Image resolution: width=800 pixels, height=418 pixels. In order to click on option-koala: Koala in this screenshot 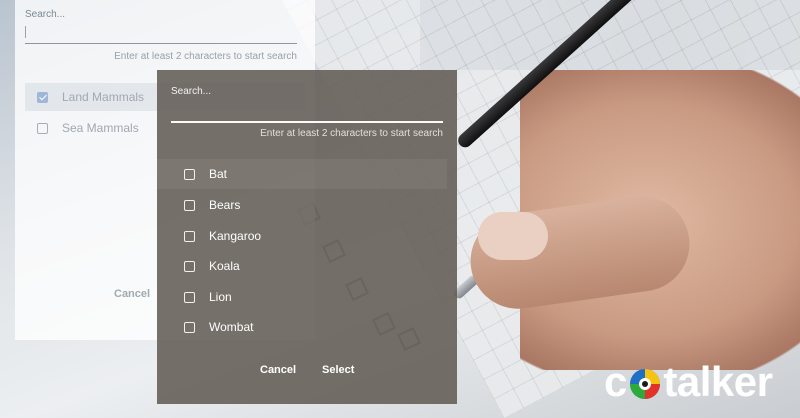, I will do `click(302, 266)`.